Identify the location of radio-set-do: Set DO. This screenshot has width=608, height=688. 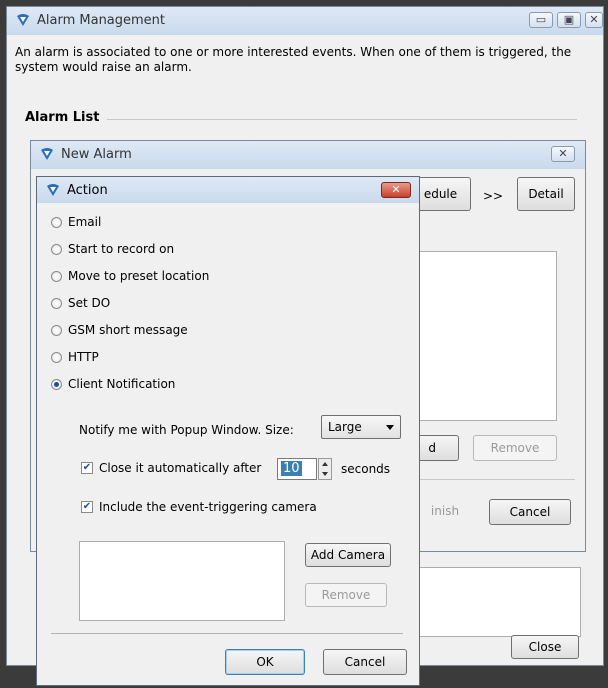
(80, 303).